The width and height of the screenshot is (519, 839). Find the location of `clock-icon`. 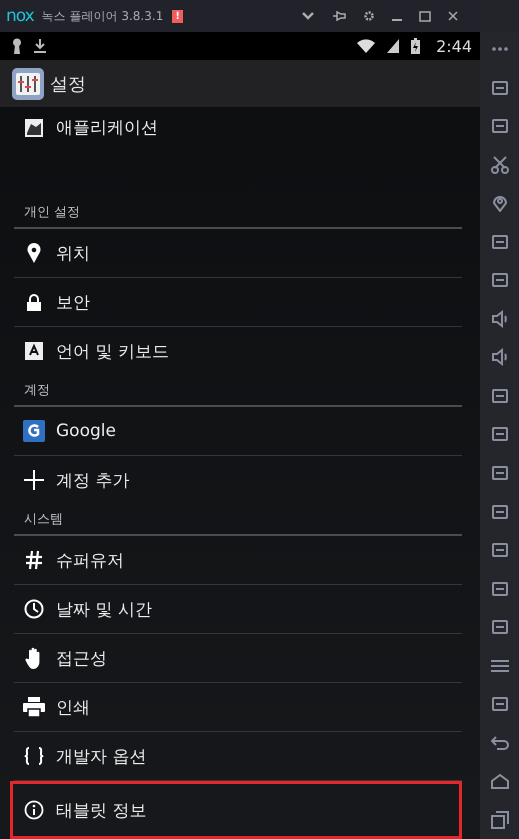

clock-icon is located at coordinates (34, 609).